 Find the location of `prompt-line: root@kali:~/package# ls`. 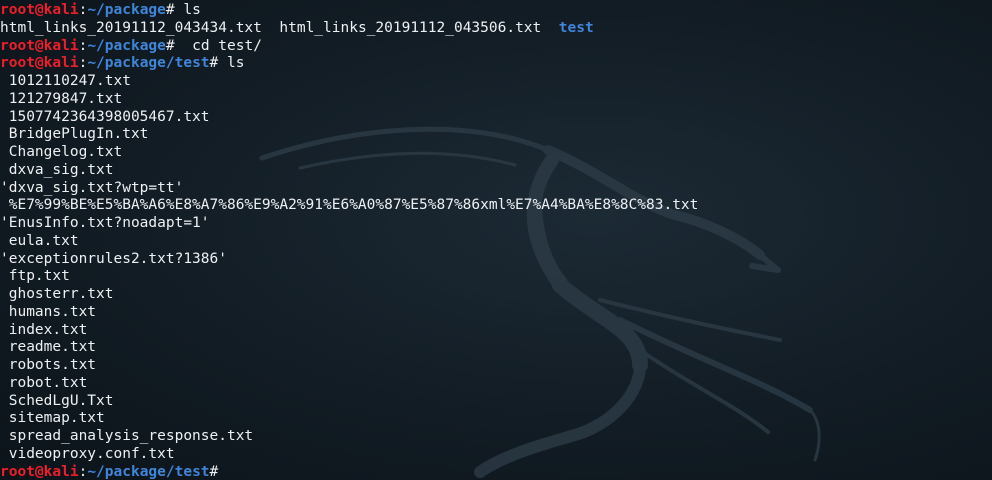

prompt-line: root@kali:~/package# ls is located at coordinates (496, 11).